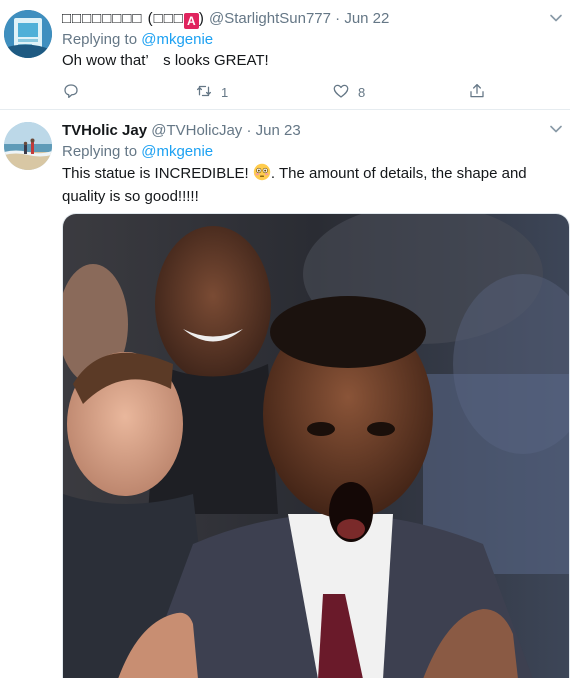  What do you see at coordinates (341, 92) in the screenshot?
I see `like-icon` at bounding box center [341, 92].